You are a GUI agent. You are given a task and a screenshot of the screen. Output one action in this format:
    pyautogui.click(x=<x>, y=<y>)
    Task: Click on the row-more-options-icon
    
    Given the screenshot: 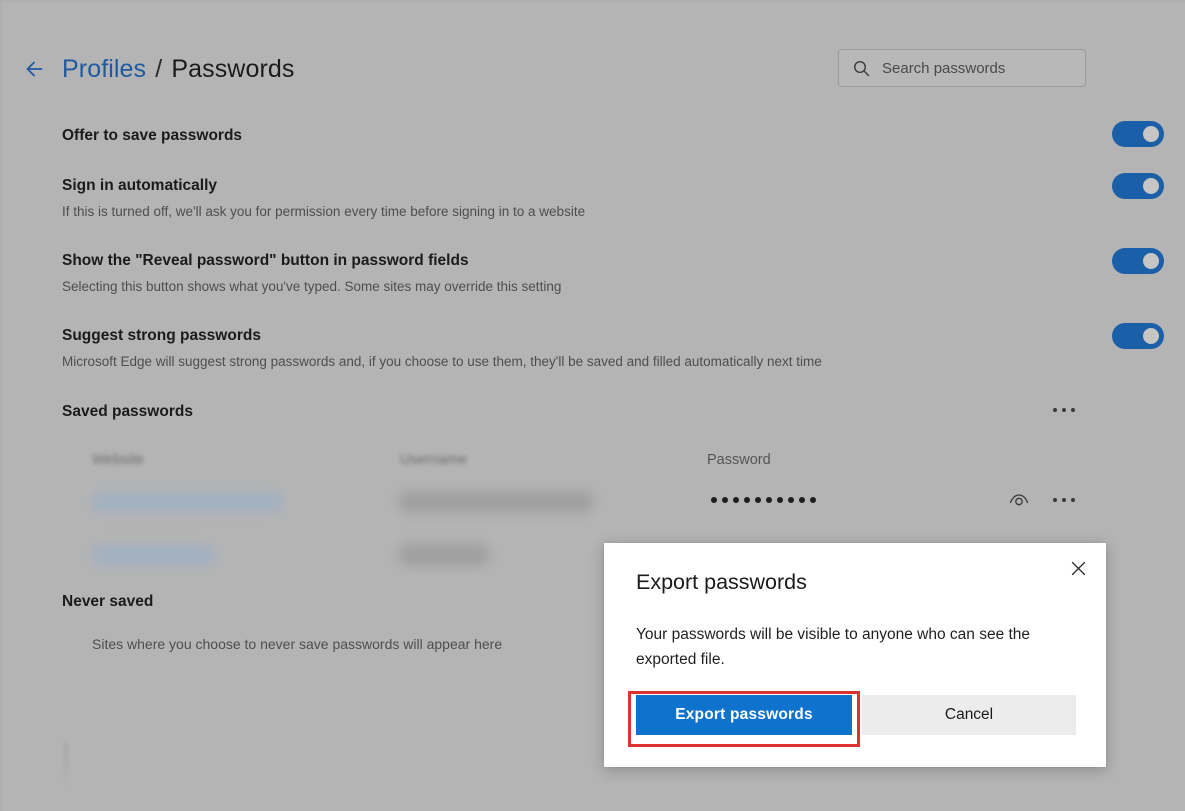 What is the action you would take?
    pyautogui.click(x=1064, y=500)
    